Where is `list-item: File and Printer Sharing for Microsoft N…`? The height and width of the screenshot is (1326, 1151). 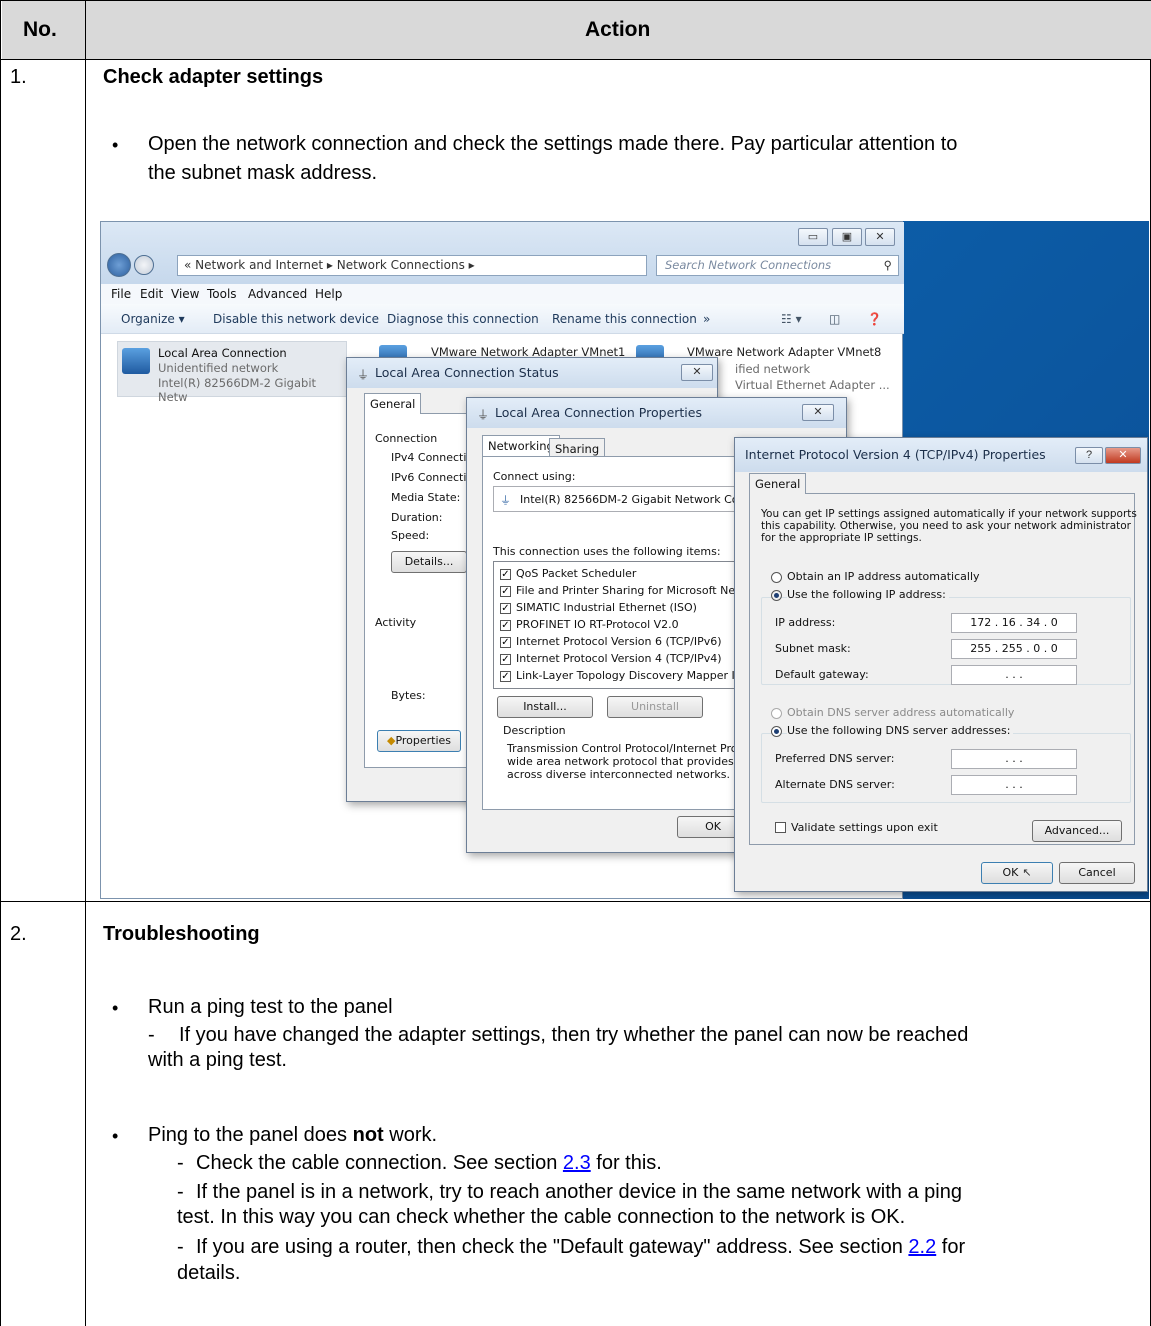 list-item: File and Printer Sharing for Microsoft N… is located at coordinates (632, 590).